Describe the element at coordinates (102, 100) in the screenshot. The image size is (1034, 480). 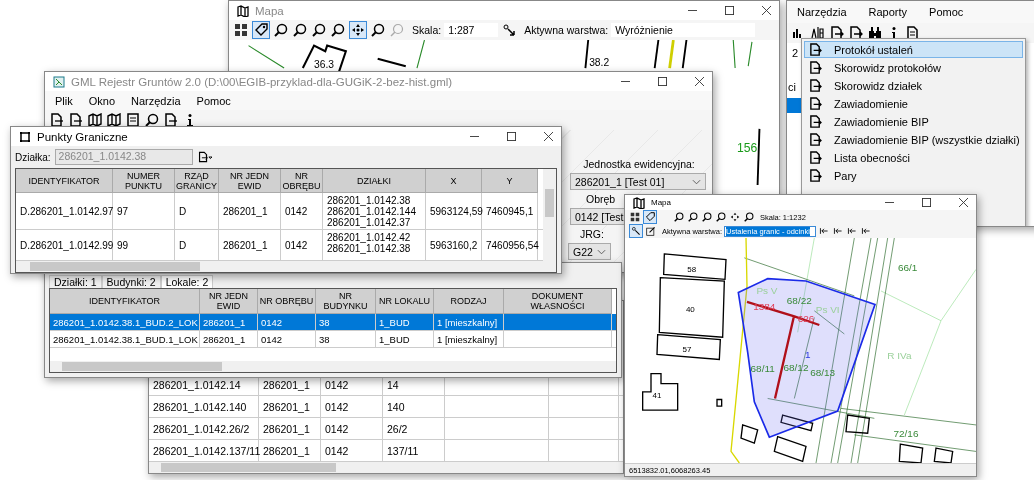
I see `menu-item: Okno` at that location.